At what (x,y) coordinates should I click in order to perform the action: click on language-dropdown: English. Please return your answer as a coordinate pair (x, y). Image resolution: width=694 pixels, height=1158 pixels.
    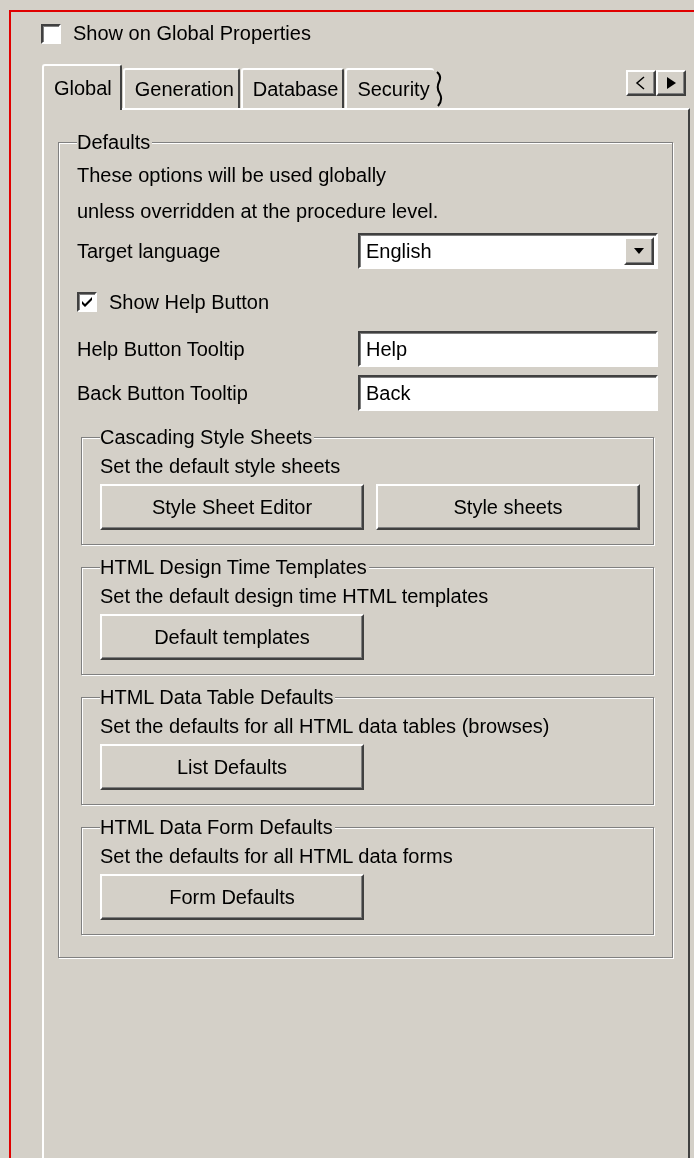
    Looking at the image, I should click on (508, 251).